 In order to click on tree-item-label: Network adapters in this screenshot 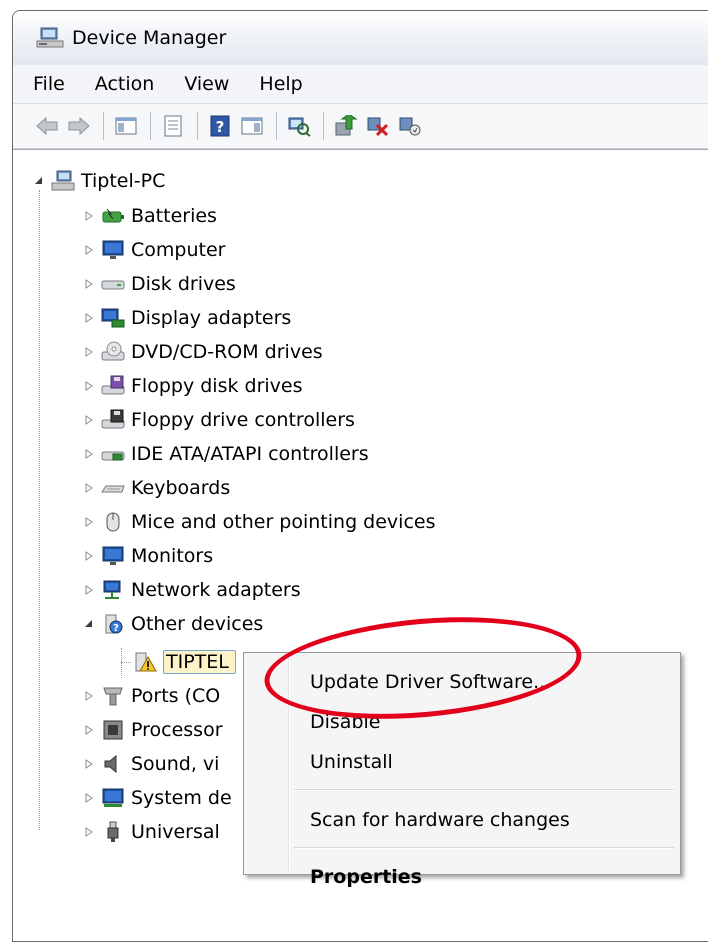, I will do `click(216, 590)`.